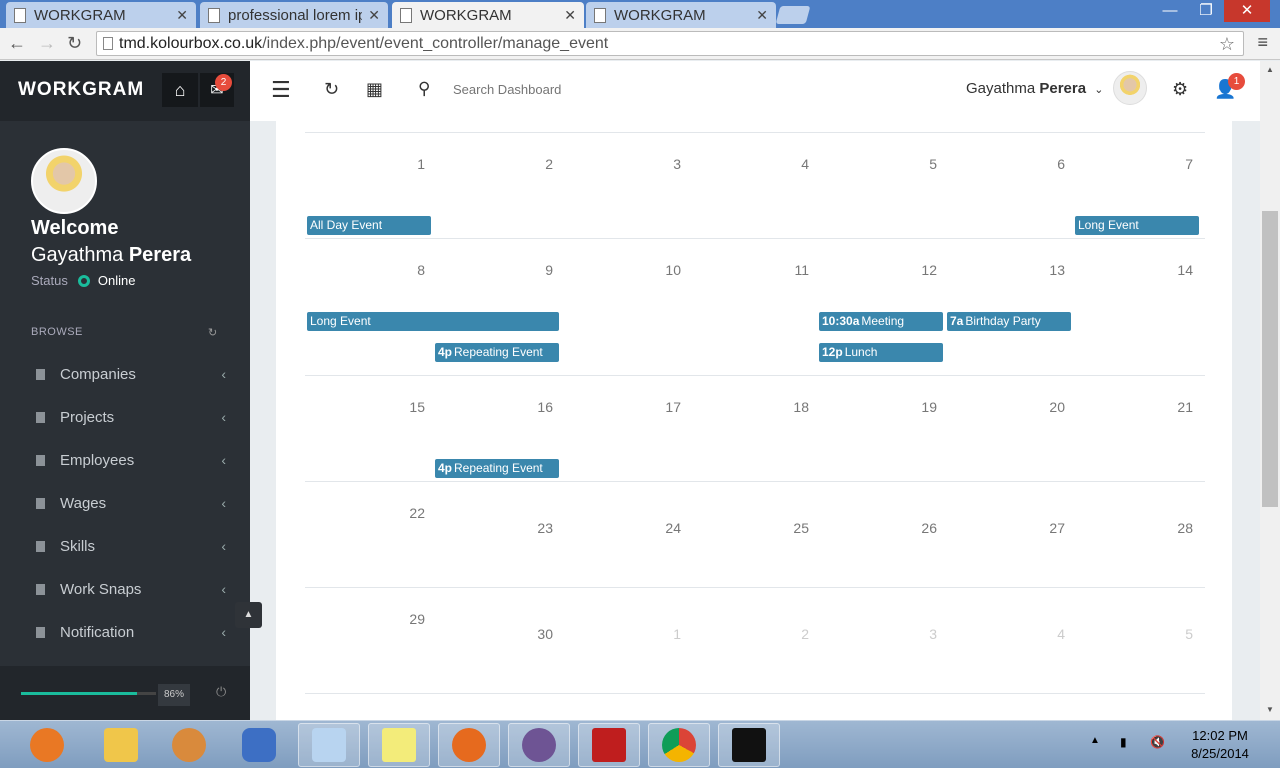 The image size is (1280, 768). Describe the element at coordinates (1095, 740) in the screenshot. I see `tray-expand-icon: ▲` at that location.